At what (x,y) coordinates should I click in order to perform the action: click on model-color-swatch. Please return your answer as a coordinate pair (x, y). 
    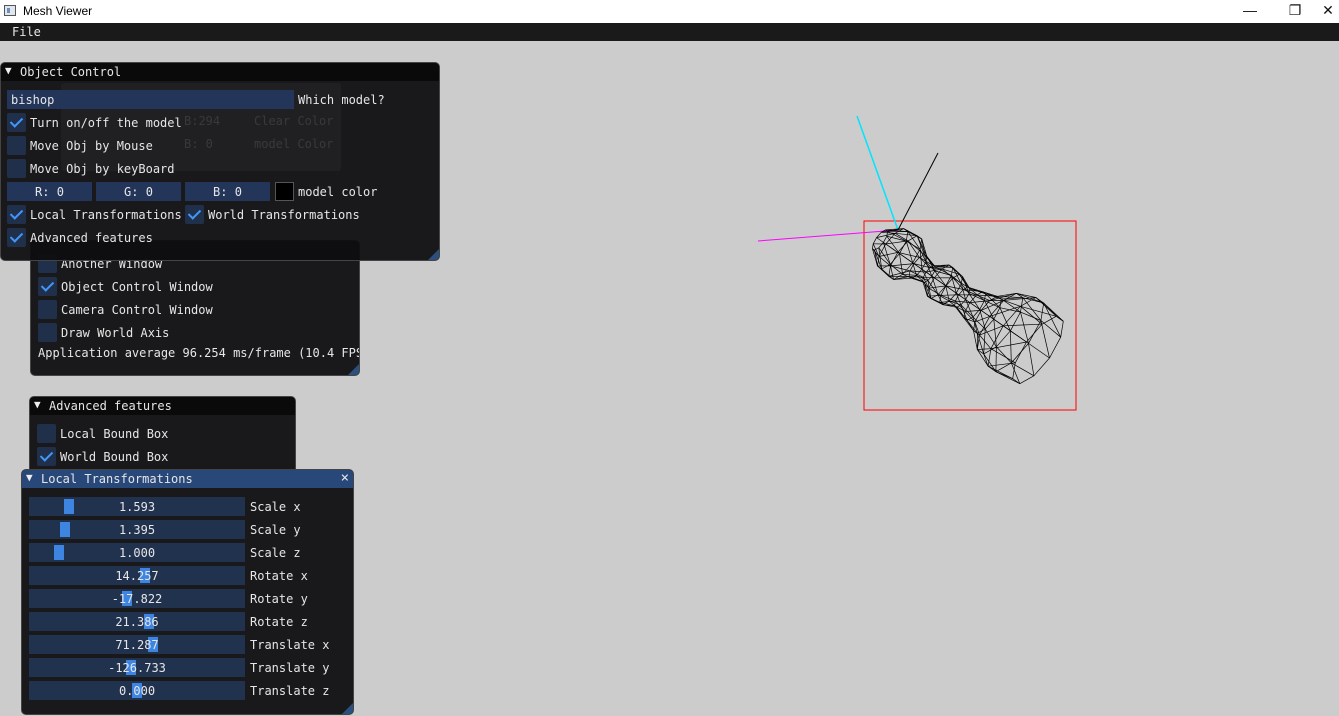
    Looking at the image, I should click on (284, 191).